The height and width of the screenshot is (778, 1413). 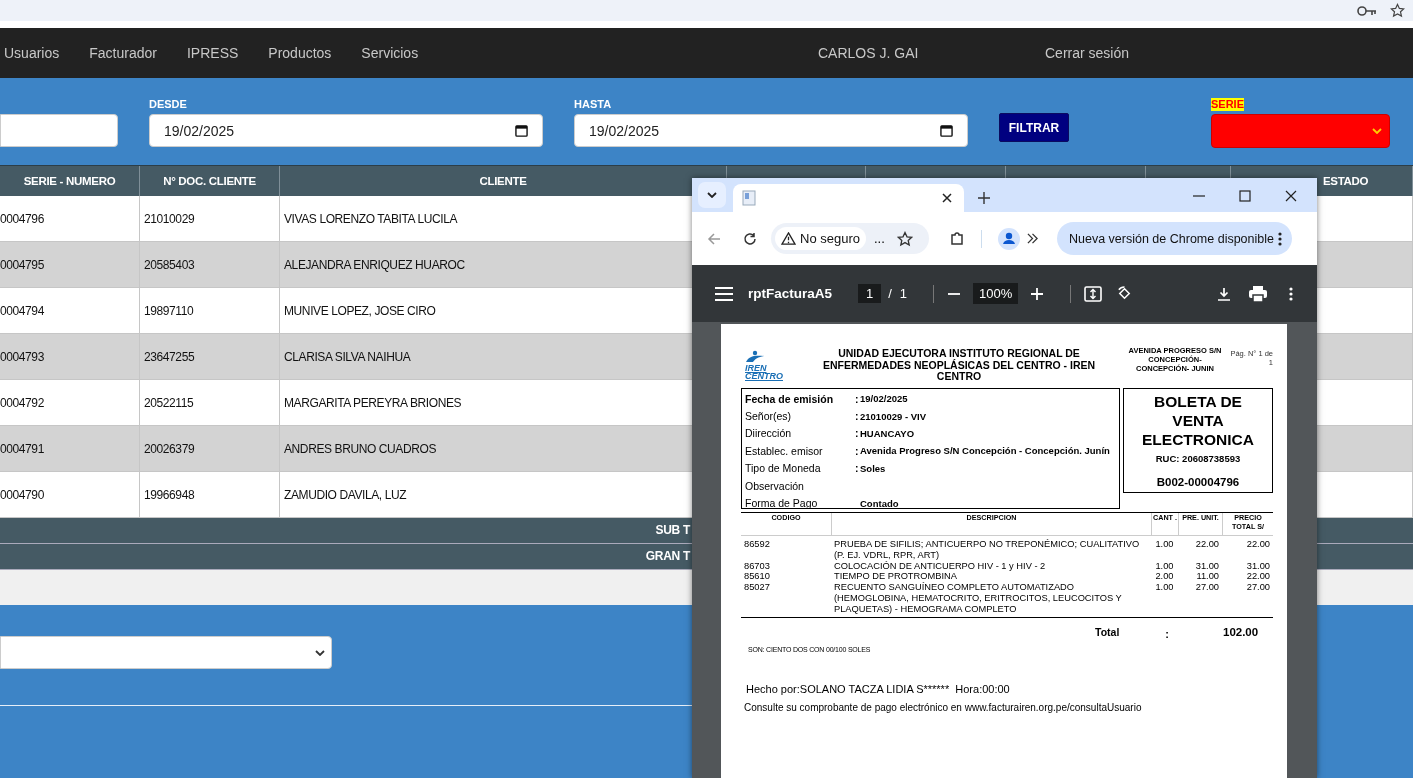 What do you see at coordinates (791, 293) in the screenshot?
I see `document-title: rptFacturaA5` at bounding box center [791, 293].